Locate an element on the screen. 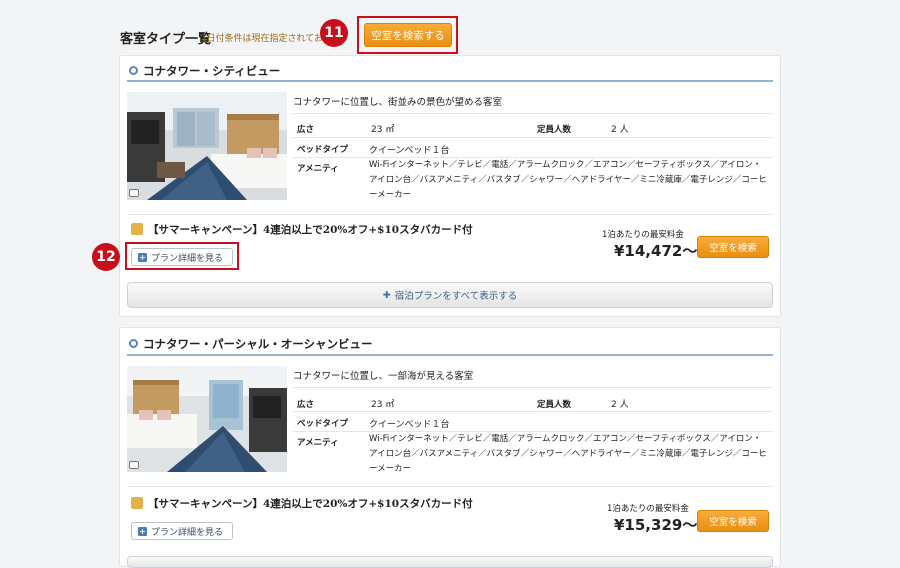 The width and height of the screenshot is (900, 568). room-description: コナタワーに位置し、街並みの景色が望める客室 is located at coordinates (398, 102).